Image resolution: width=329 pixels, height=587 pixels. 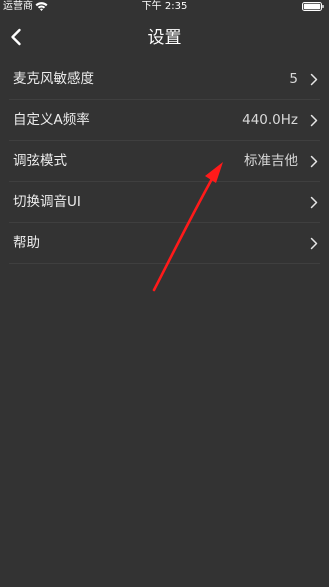 What do you see at coordinates (270, 120) in the screenshot?
I see `setting-value: 440.0Hz` at bounding box center [270, 120].